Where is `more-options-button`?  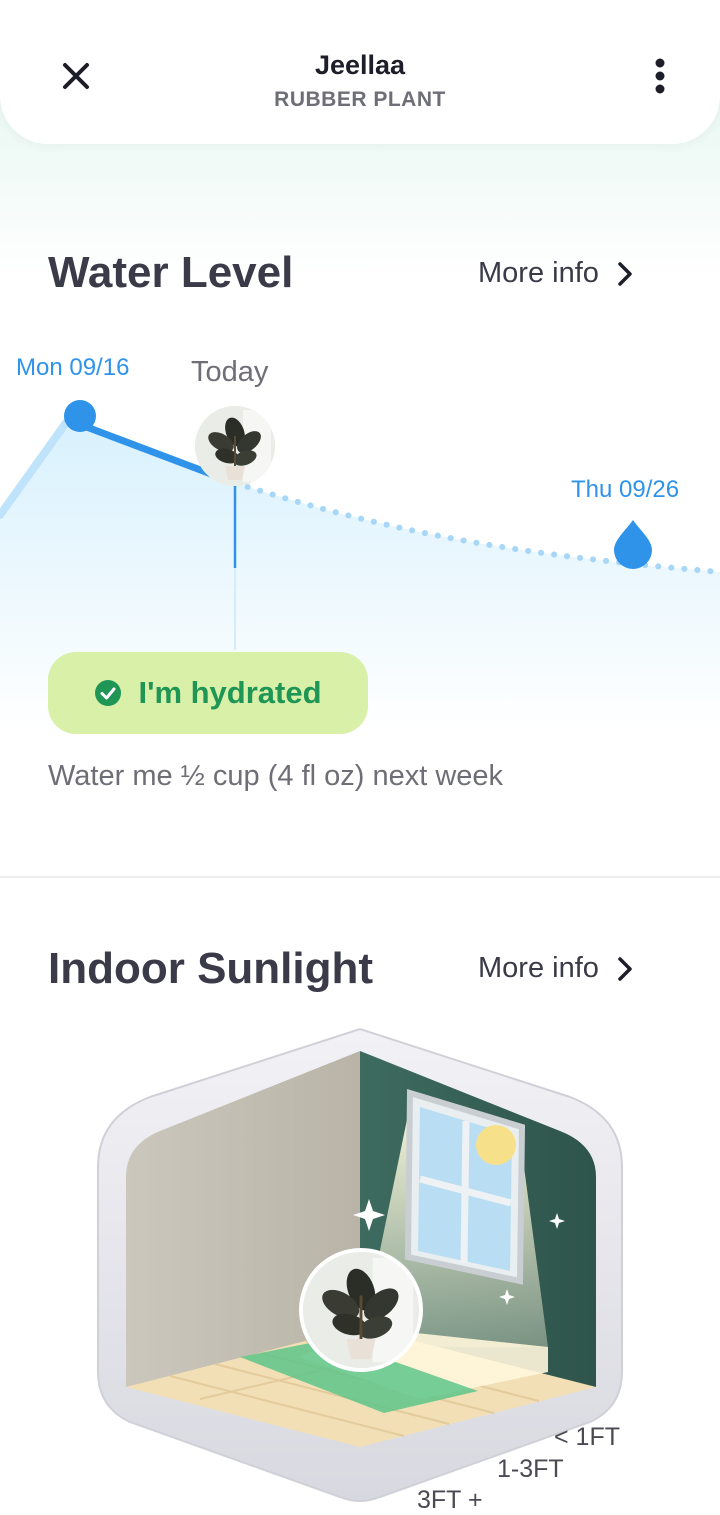
more-options-button is located at coordinates (660, 76).